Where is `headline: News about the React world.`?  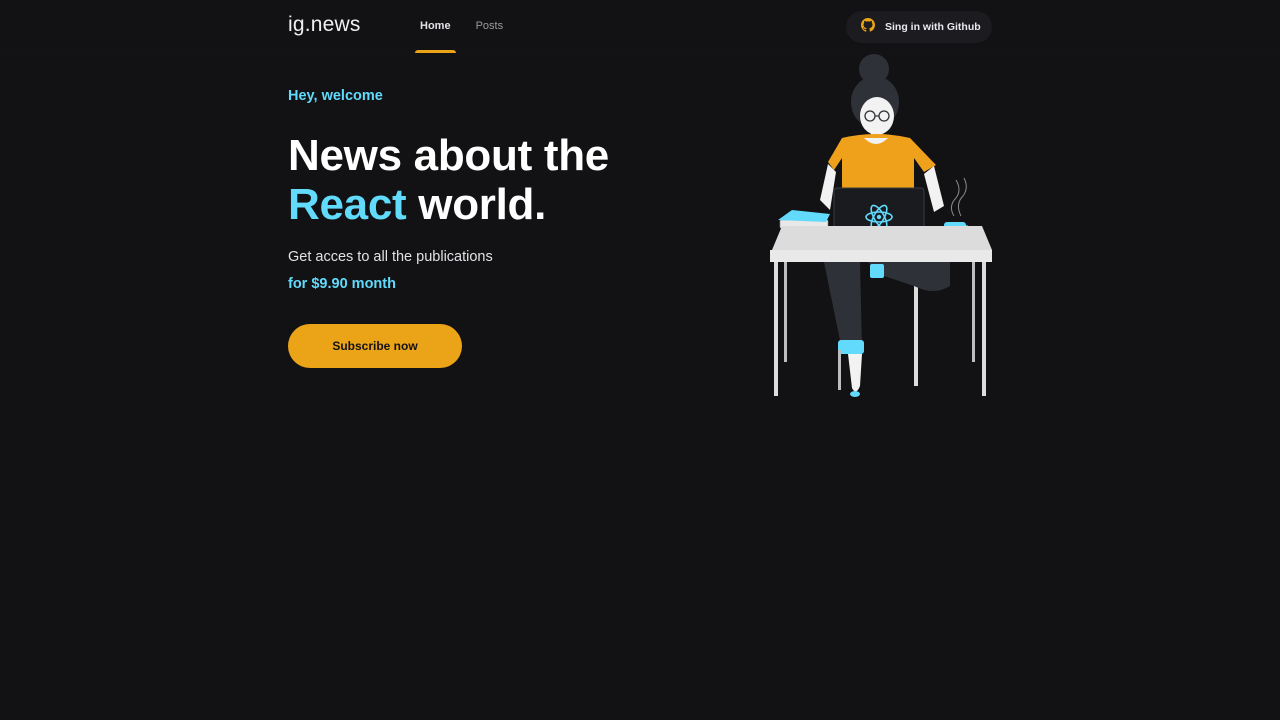
headline: News about the React world. is located at coordinates (498, 180).